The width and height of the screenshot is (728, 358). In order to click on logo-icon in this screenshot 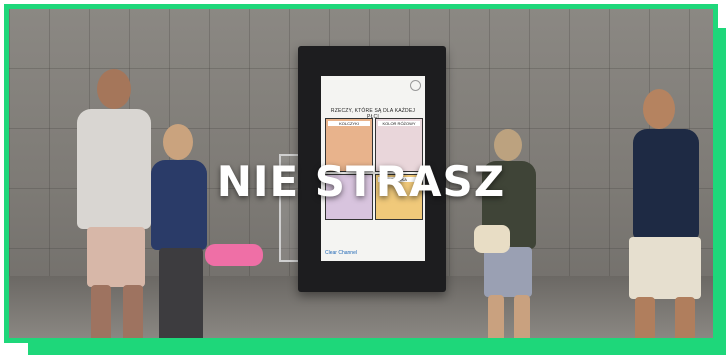, I will do `click(415, 85)`.